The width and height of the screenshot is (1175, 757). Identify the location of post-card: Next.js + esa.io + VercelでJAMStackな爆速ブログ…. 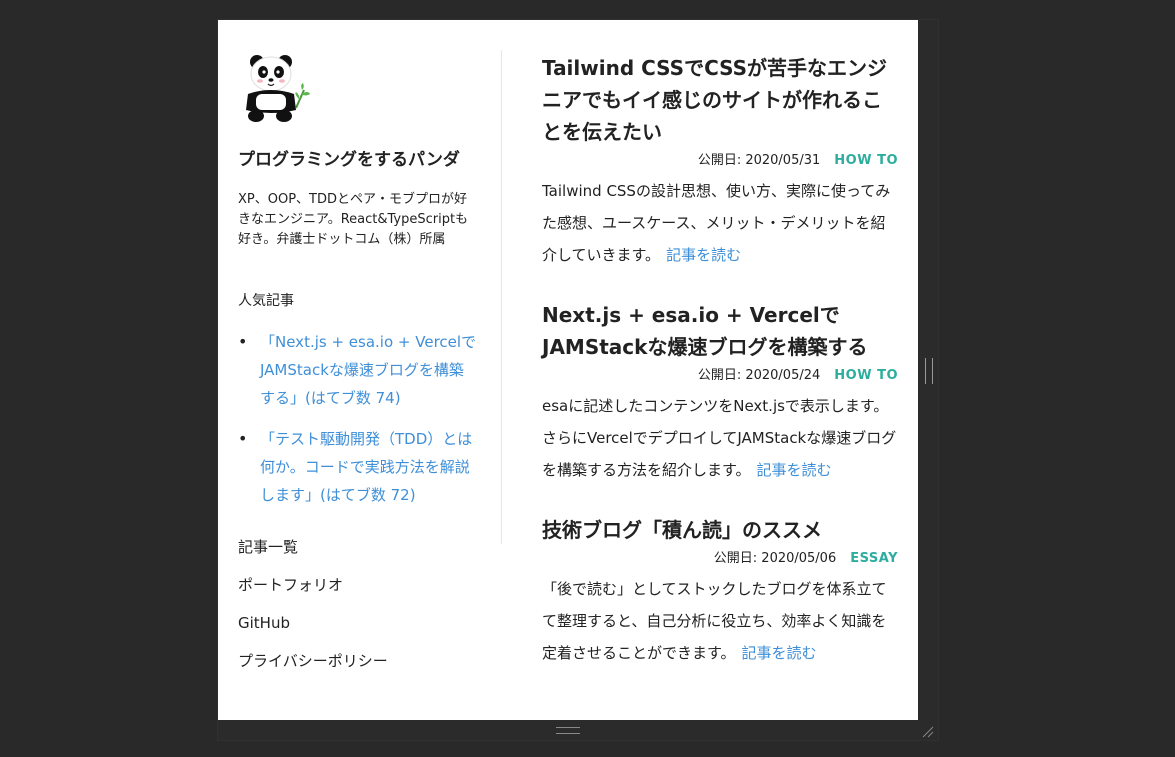
(720, 392).